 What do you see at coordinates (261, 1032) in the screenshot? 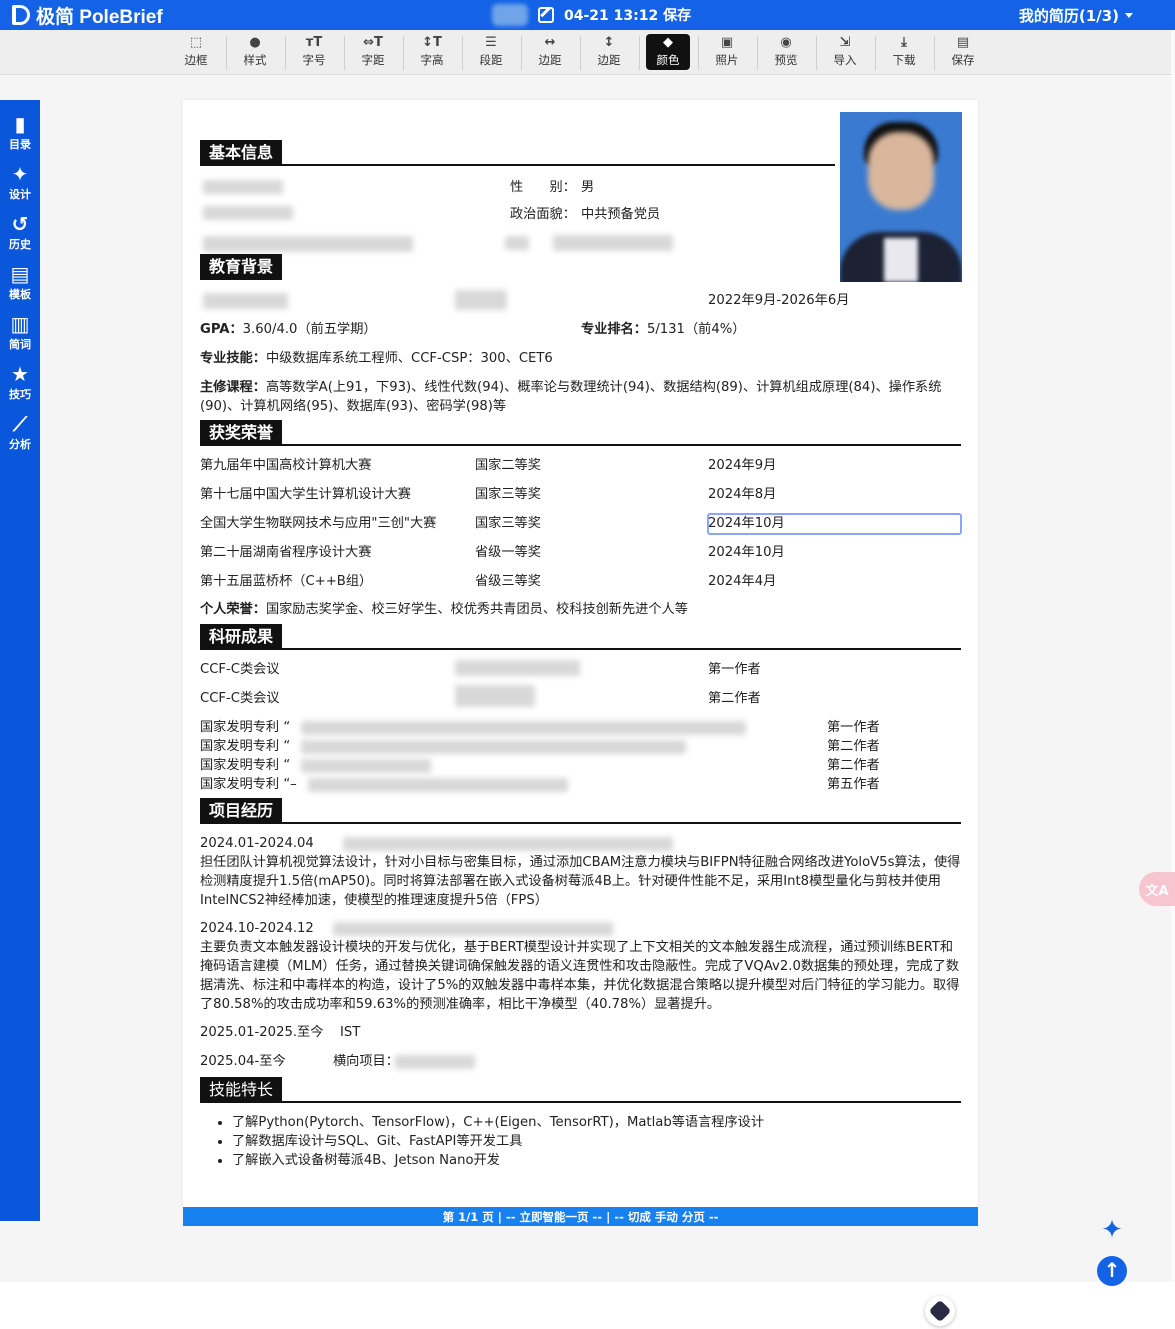
I see `project-period: 2025.01-2025.至今` at bounding box center [261, 1032].